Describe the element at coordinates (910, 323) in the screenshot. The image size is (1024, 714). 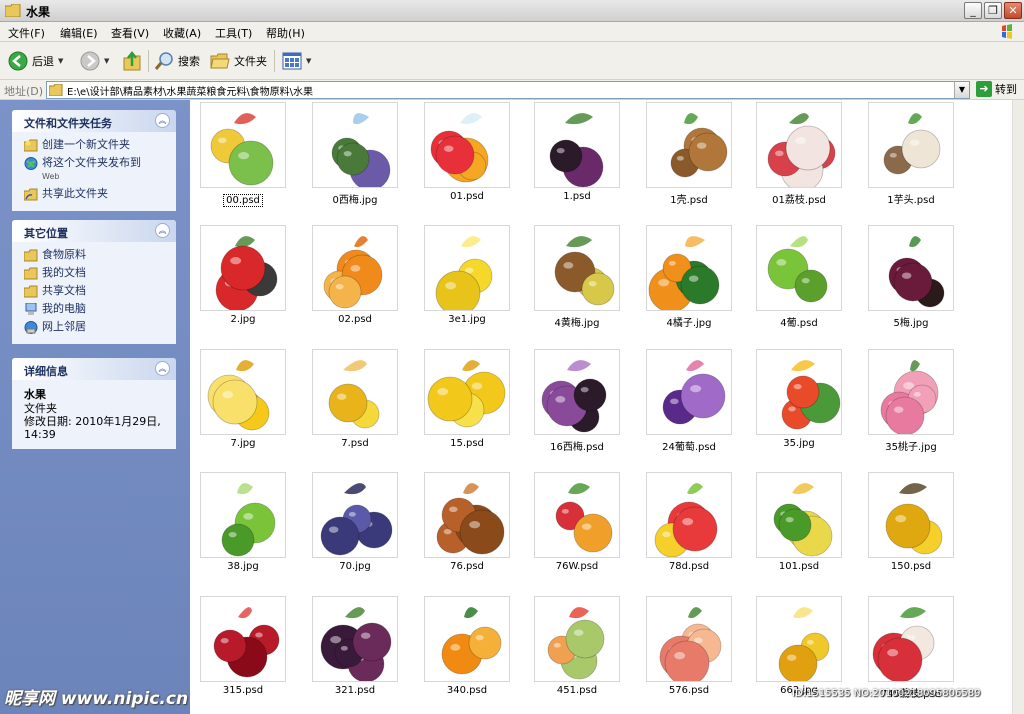
I see `file-name-label: 5梅.jpg` at that location.